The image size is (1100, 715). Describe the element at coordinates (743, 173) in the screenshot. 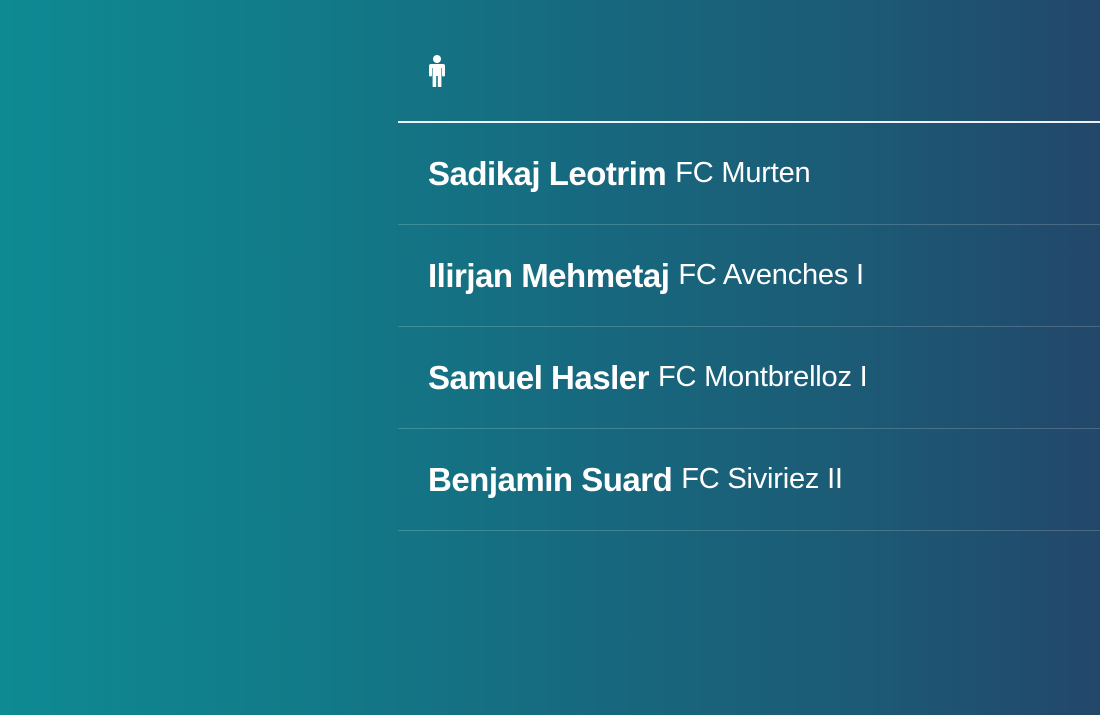

I see `club-name: FC Murten` at that location.